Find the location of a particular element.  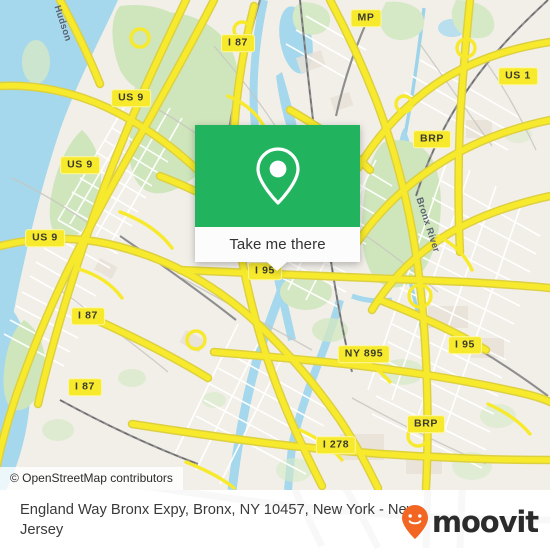

moovit-wordmark: moovit is located at coordinates (485, 522).